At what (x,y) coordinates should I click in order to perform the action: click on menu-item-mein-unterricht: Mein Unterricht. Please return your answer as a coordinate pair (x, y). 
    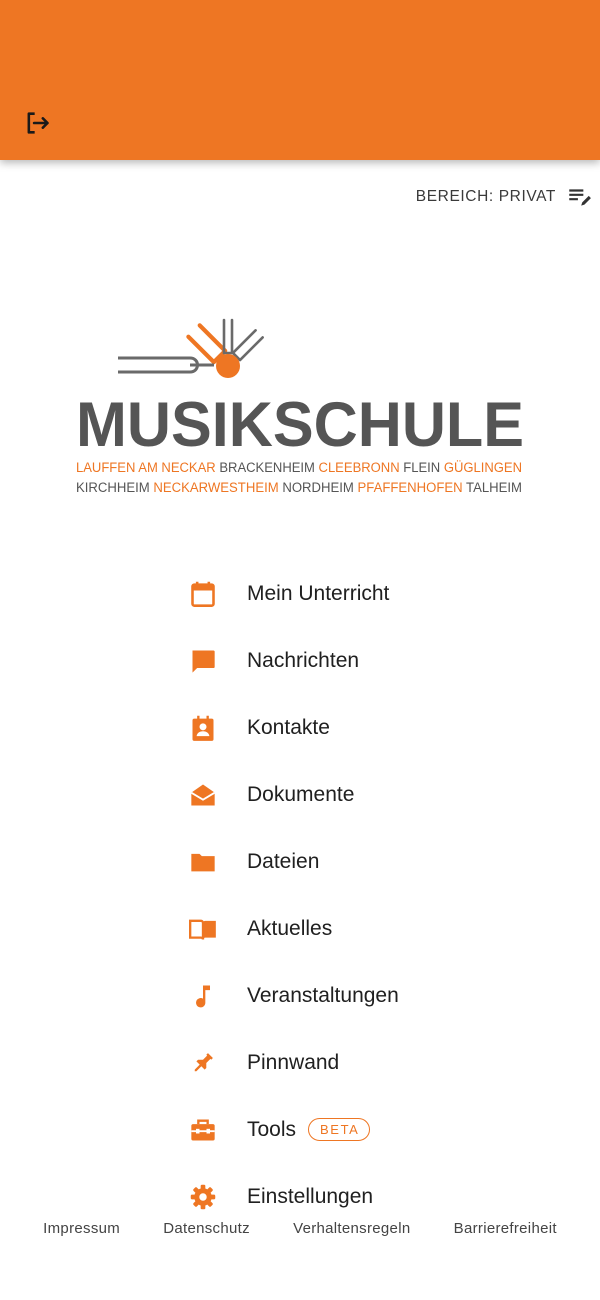
    Looking at the image, I should click on (346, 593).